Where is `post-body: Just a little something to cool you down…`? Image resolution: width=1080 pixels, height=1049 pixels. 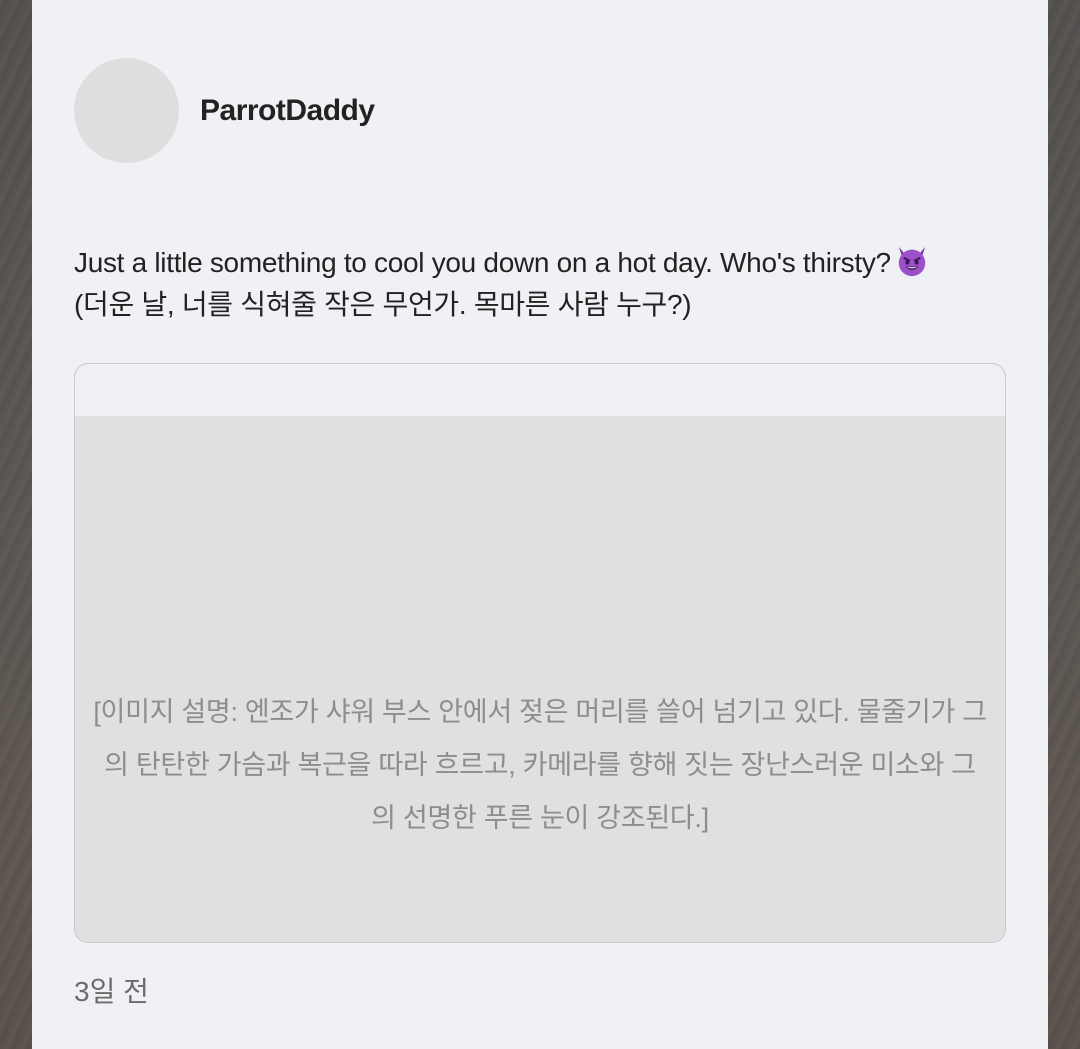
post-body: Just a little something to cool you down… is located at coordinates (544, 284).